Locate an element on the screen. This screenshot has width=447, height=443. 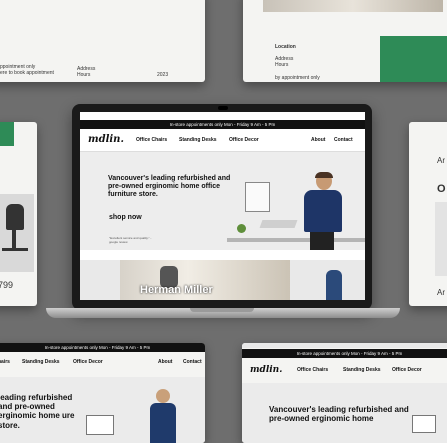
card-mid-left: 799 is located at coordinates (18, 214).